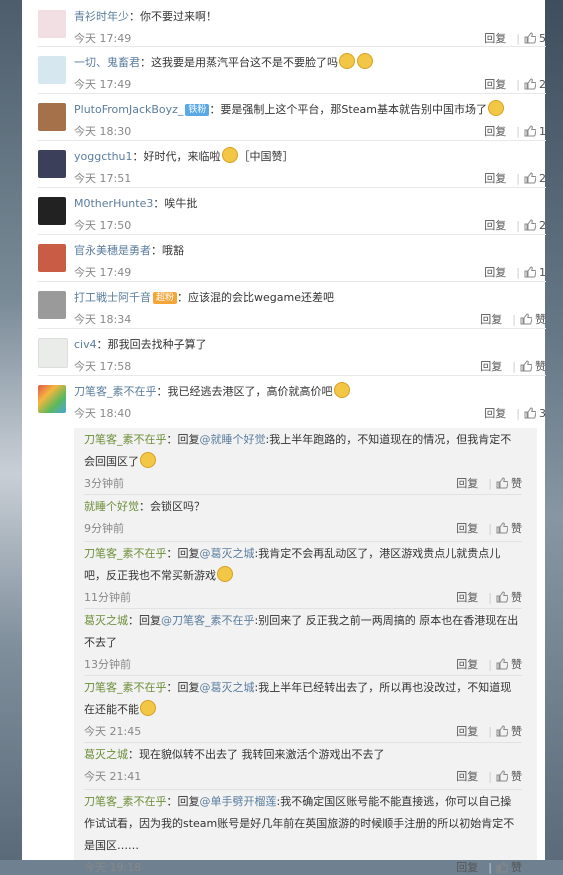 The width and height of the screenshot is (563, 875). I want to click on comment-text: ：哦豁, so click(167, 250).